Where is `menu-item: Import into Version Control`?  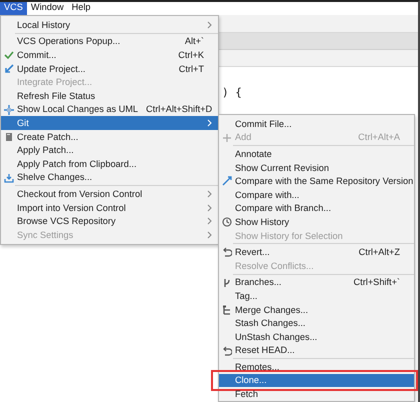 menu-item: Import into Version Control is located at coordinates (109, 207).